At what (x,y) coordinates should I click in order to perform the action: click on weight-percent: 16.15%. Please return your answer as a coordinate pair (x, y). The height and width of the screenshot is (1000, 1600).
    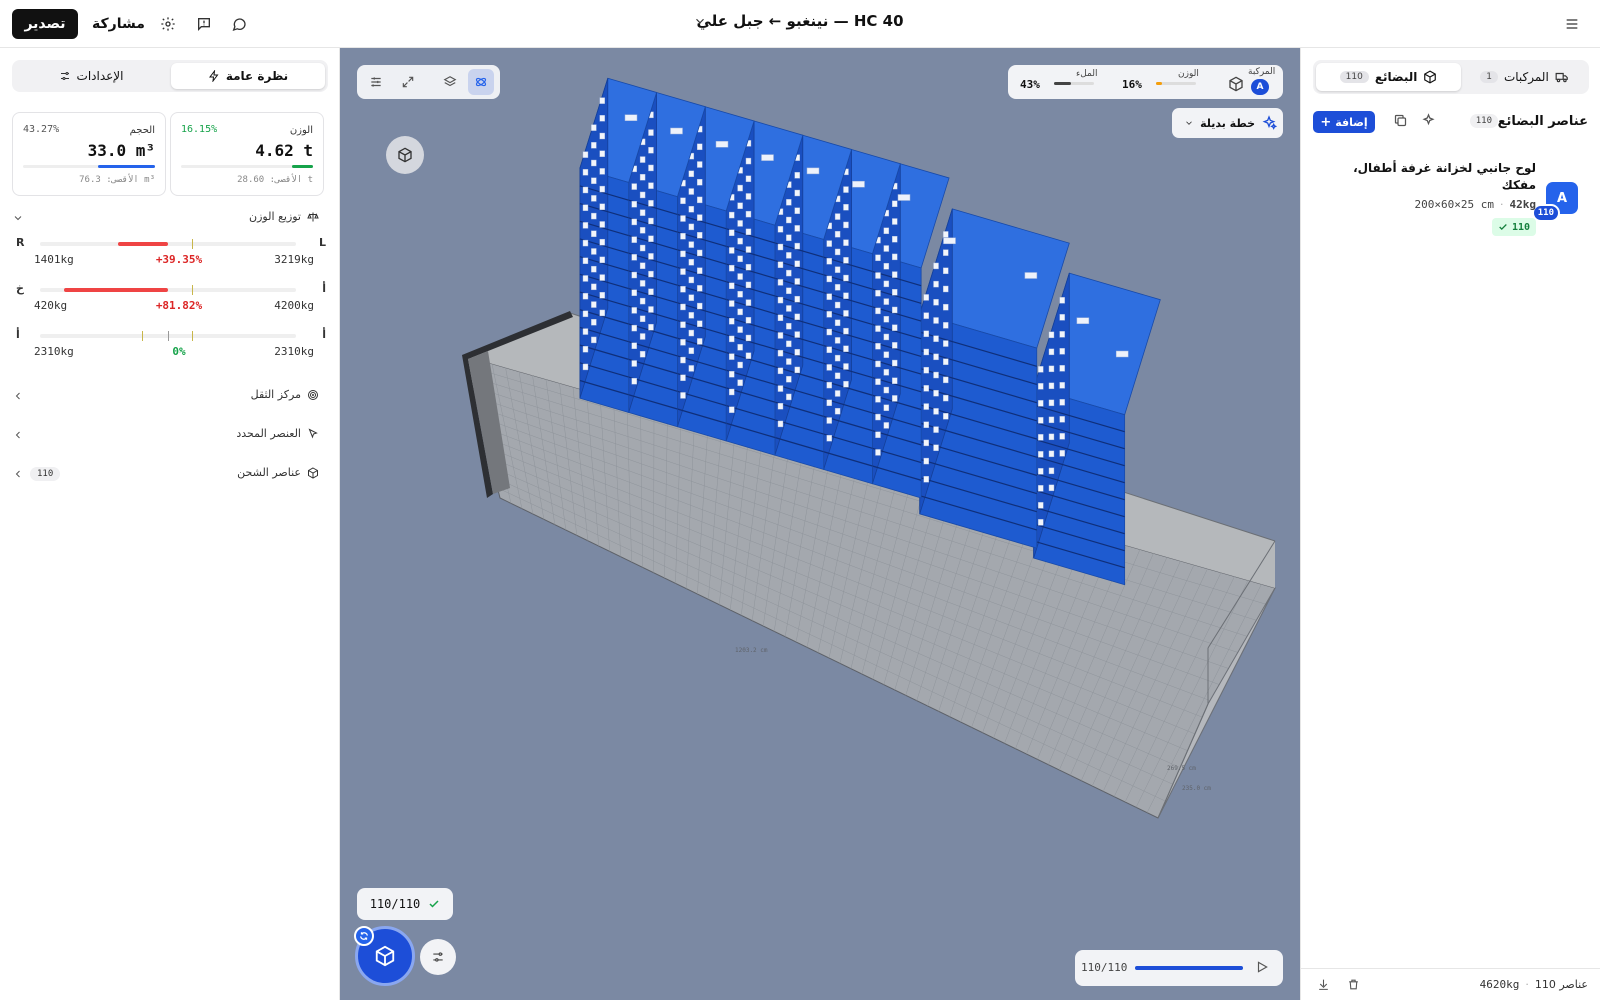
    Looking at the image, I should click on (199, 129).